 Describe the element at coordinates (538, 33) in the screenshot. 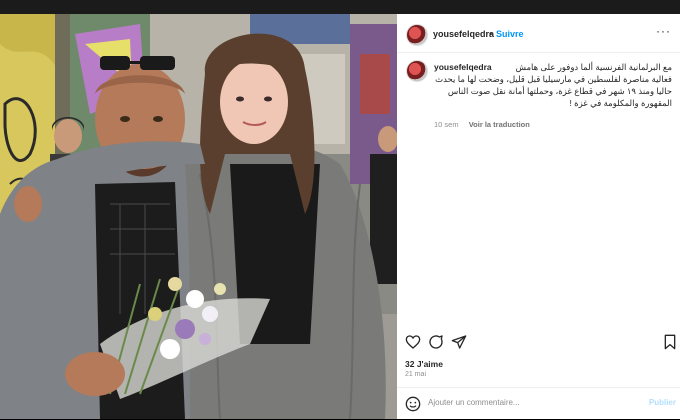

I see `post-header: yousefelqedra • Suivre ···` at that location.